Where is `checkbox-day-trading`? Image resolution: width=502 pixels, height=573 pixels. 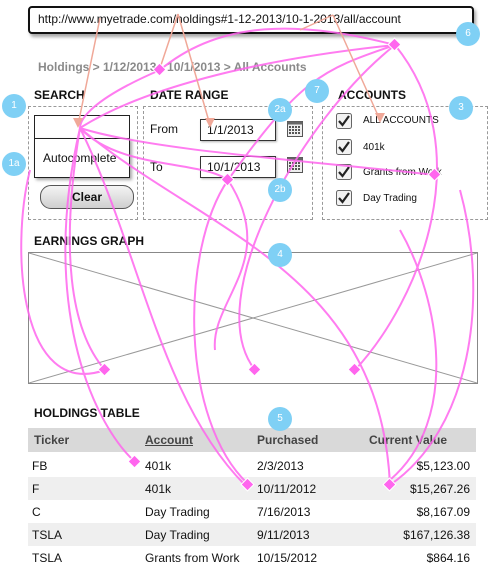 checkbox-day-trading is located at coordinates (344, 198).